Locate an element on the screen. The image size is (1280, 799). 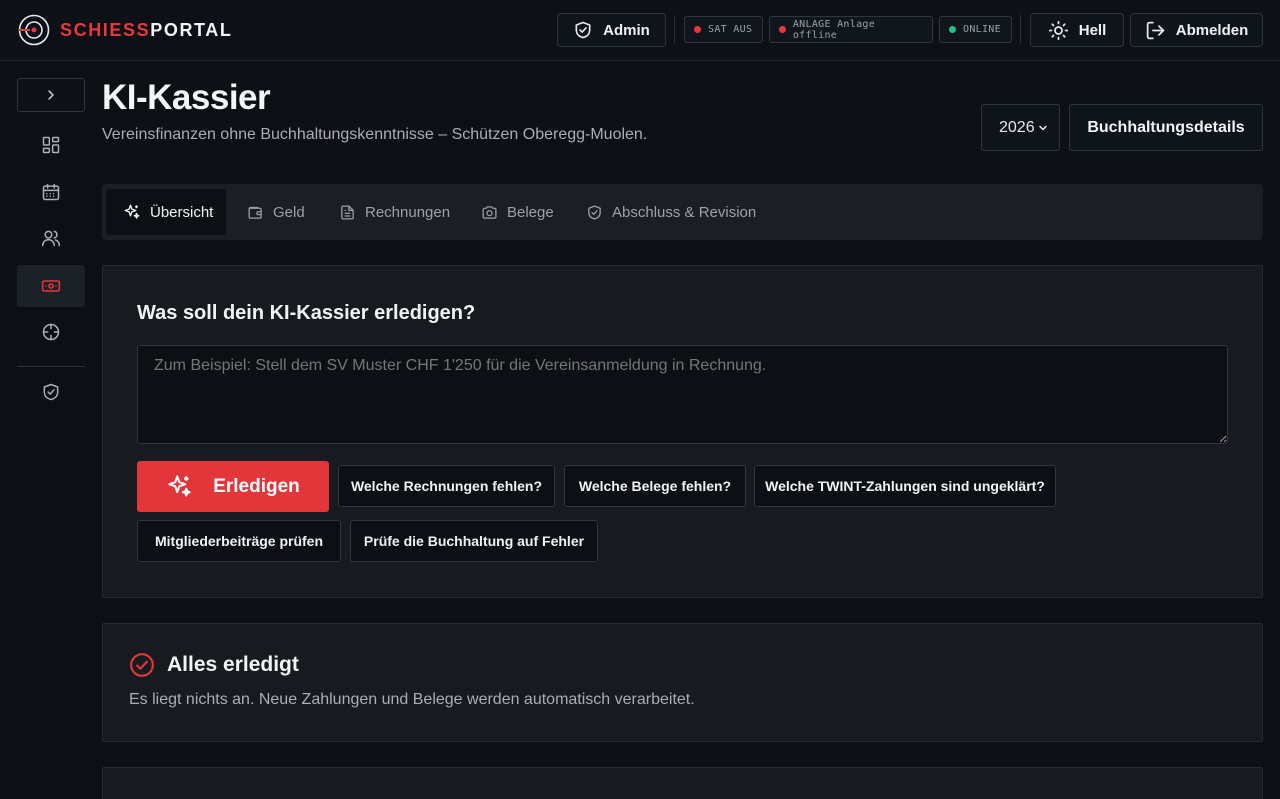
status-badge-anlage: ANLAGE Anlage offline is located at coordinates (851, 29).